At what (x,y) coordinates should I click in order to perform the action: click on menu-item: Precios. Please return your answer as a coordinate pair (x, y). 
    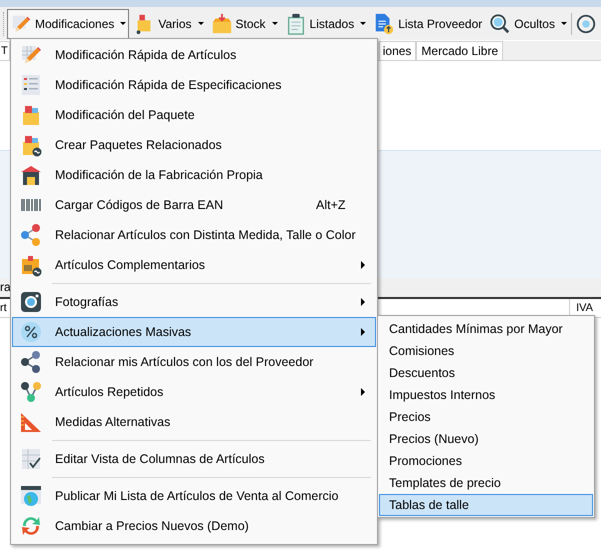
    Looking at the image, I should click on (486, 417).